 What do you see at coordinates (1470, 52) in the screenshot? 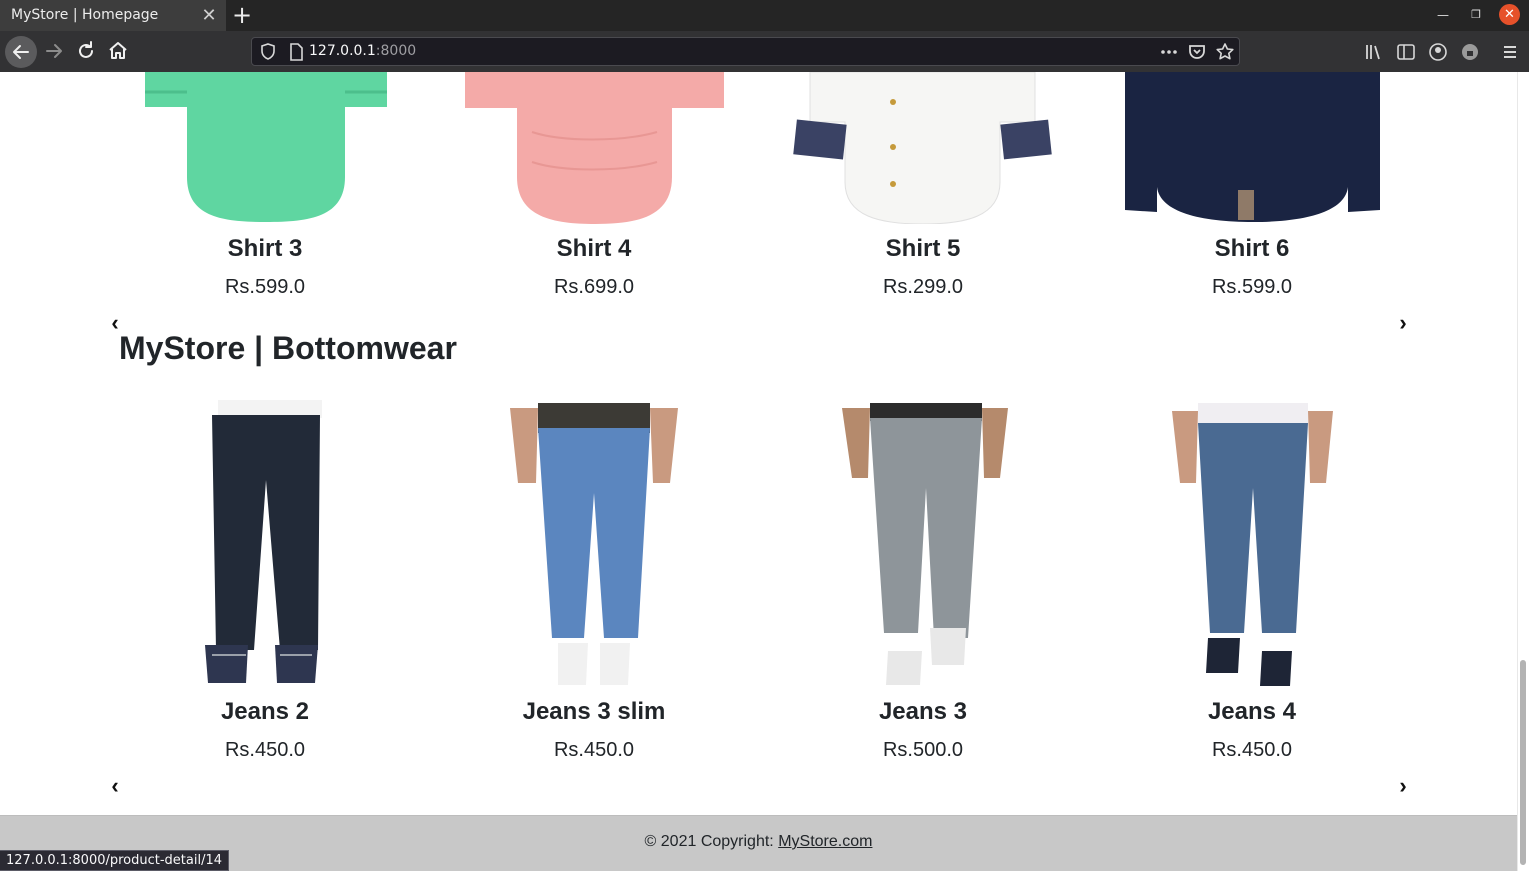
I see `extension-icon` at bounding box center [1470, 52].